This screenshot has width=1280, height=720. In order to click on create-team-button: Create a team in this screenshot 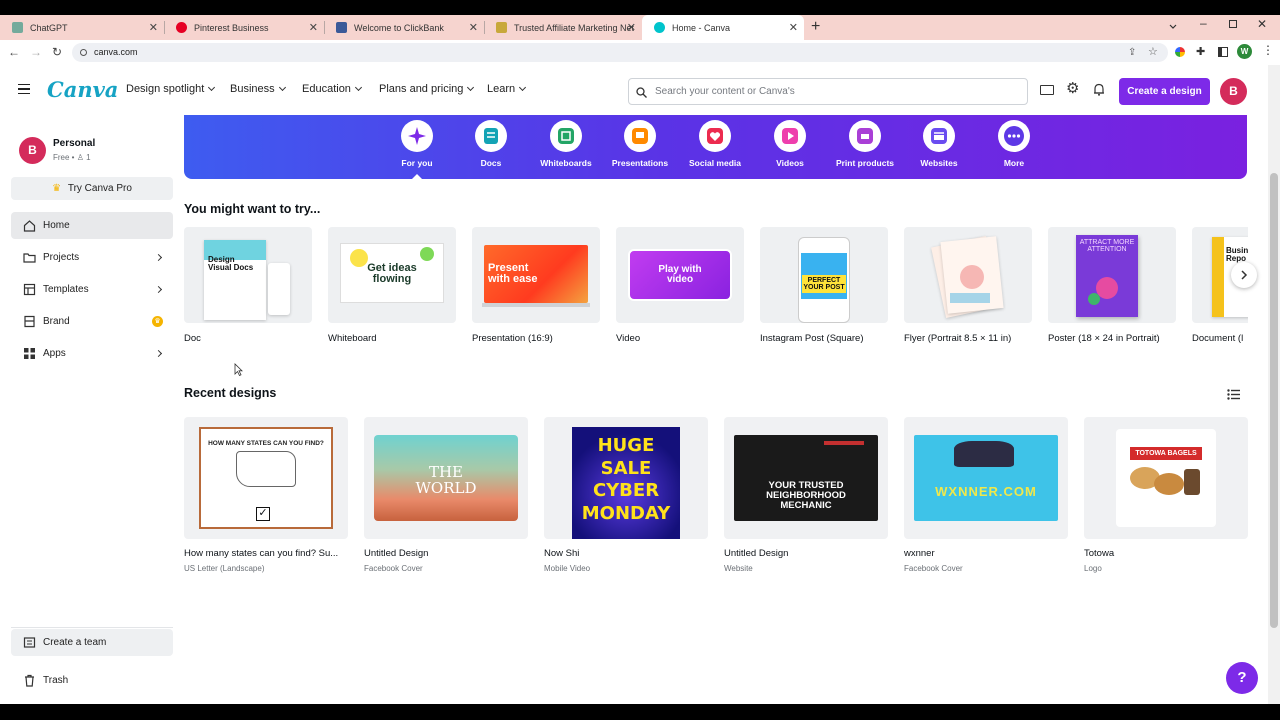, I will do `click(92, 642)`.